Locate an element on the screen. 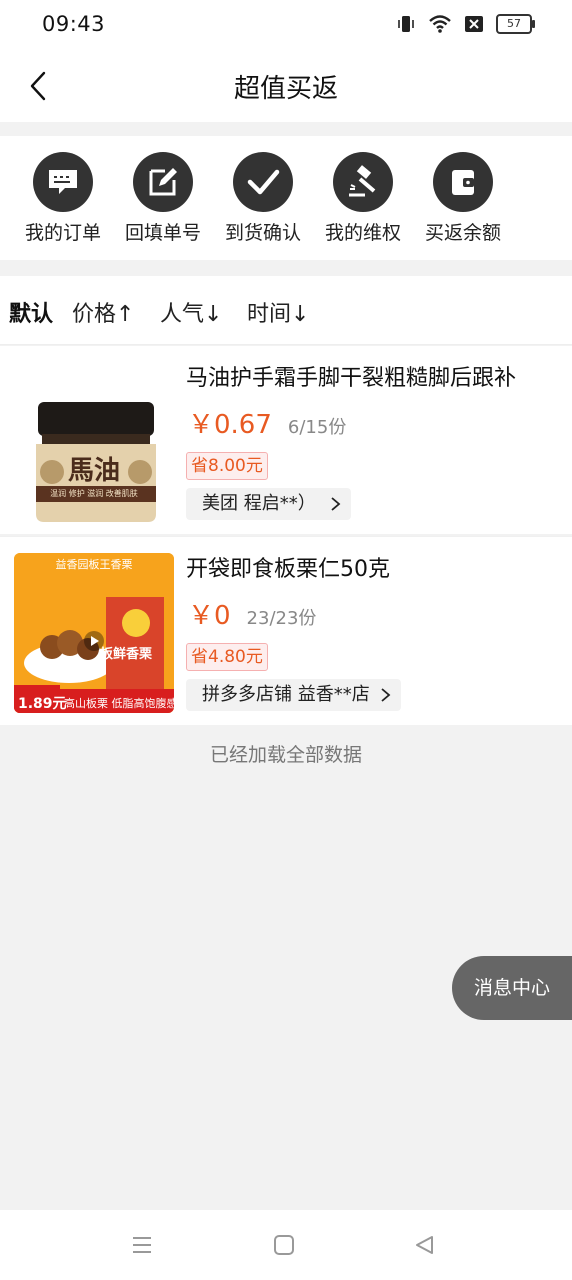 Image resolution: width=572 pixels, height=1280 pixels. triangle-back-icon is located at coordinates (424, 1245).